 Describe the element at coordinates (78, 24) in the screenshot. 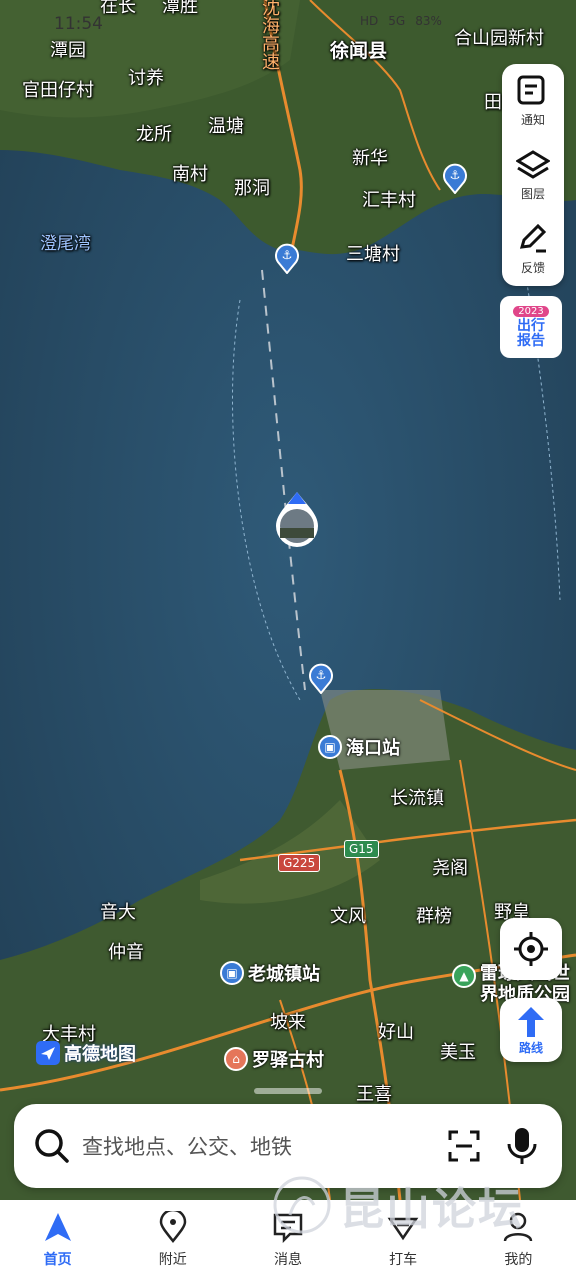

I see `status-time: 11:54` at that location.